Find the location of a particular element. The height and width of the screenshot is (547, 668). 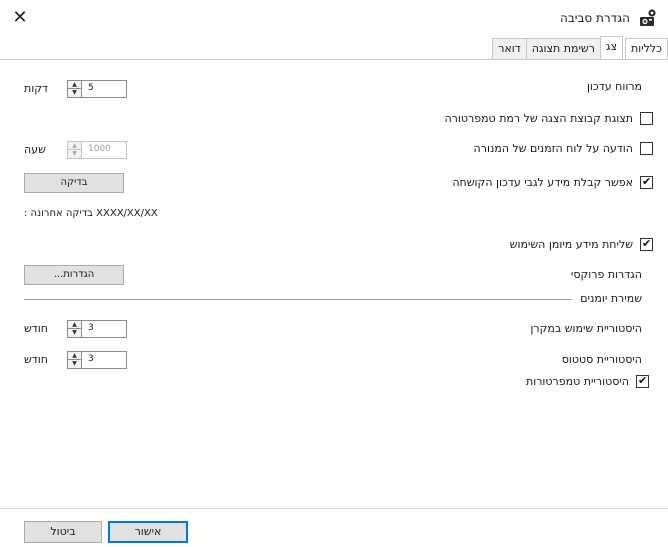

status-history-label: היסטוריית סטטוס is located at coordinates (601, 359).